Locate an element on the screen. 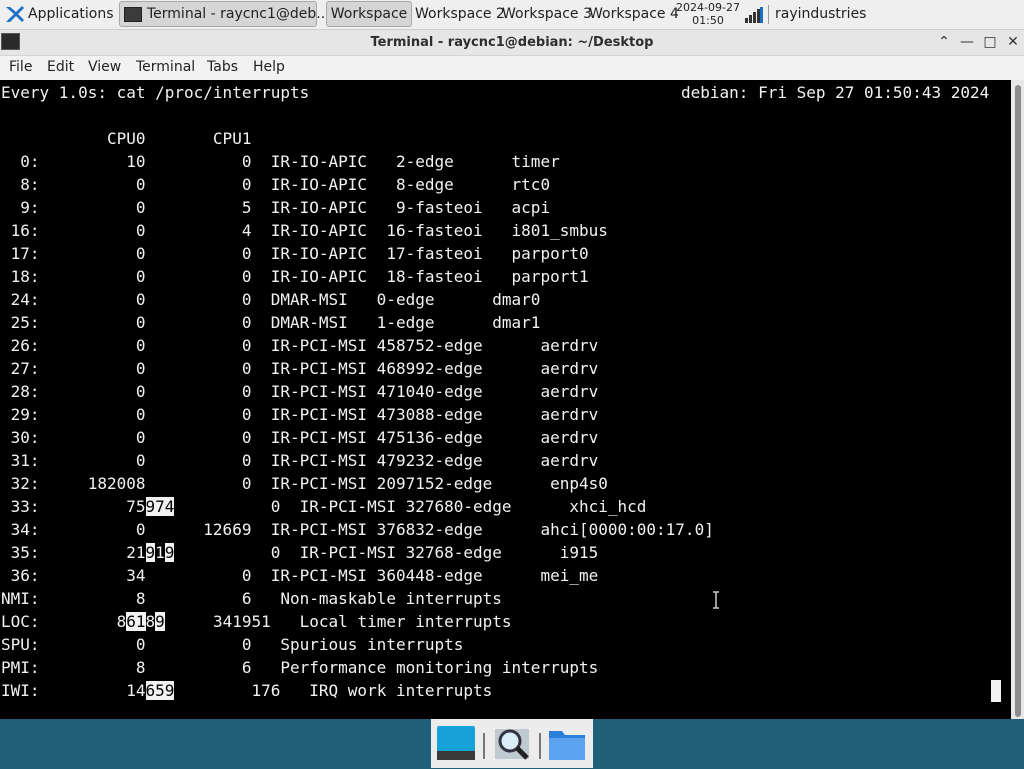 The width and height of the screenshot is (1024, 769). row-text: 26: 0 0 IR-PCI-MSI 458752-edge aerdrv is located at coordinates (300, 345).